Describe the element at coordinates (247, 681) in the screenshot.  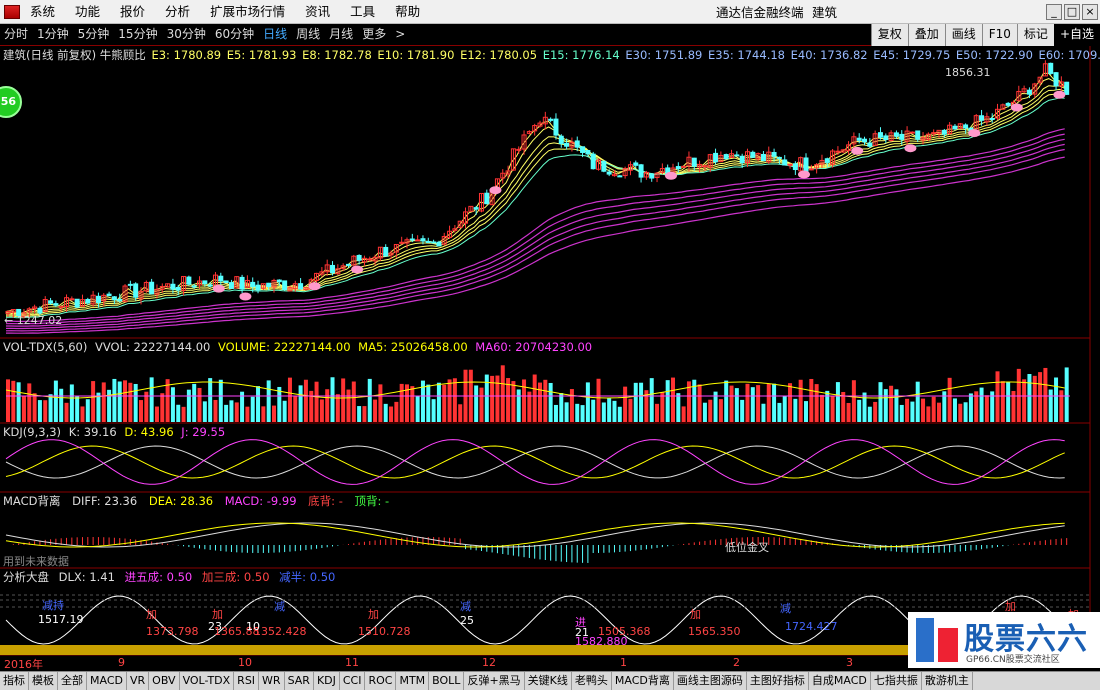
I see `indicator-tab-7: RSI` at that location.